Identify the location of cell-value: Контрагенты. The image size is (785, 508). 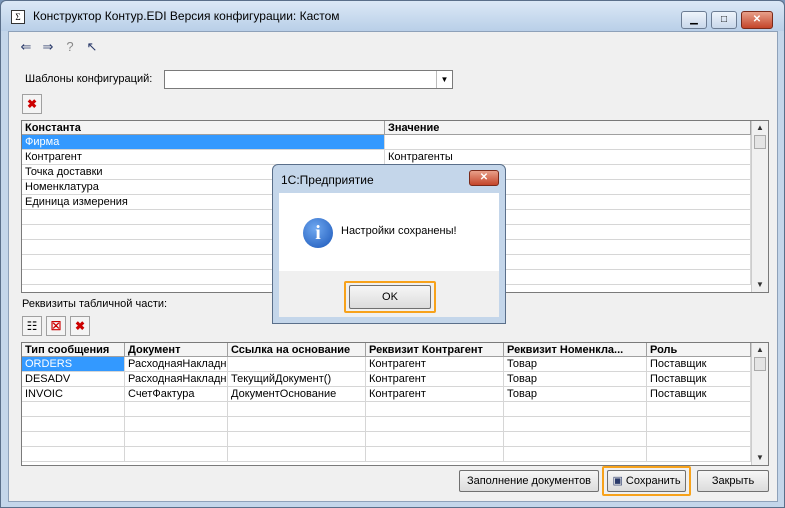
(568, 157).